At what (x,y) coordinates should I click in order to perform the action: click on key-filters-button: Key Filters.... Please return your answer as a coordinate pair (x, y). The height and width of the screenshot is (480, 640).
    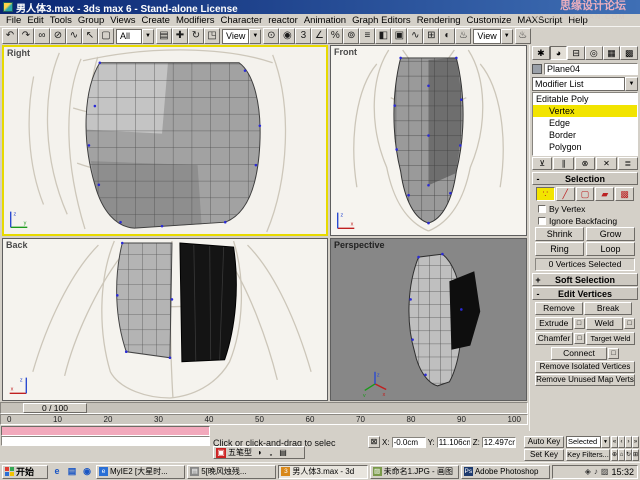
    Looking at the image, I should click on (588, 455).